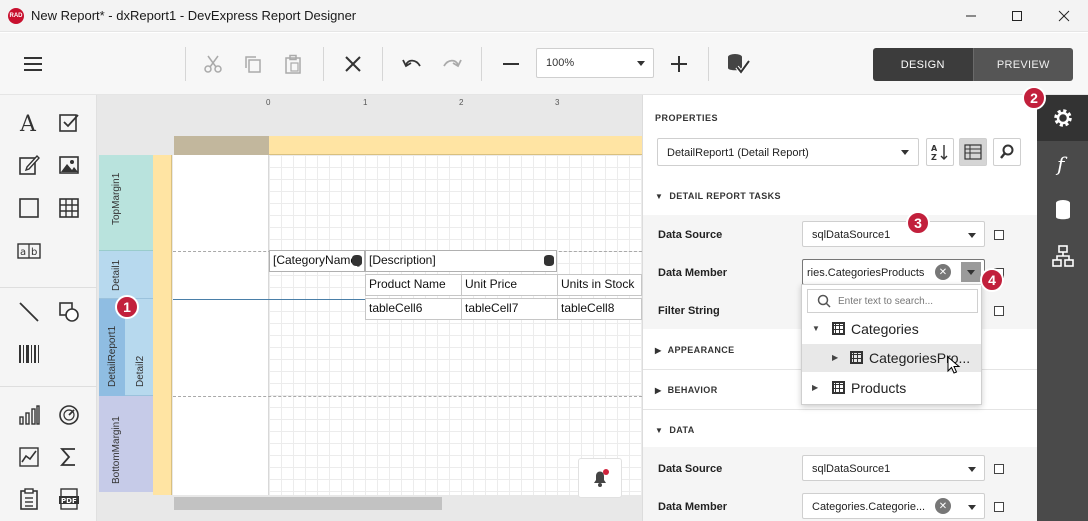 The image size is (1088, 521). What do you see at coordinates (293, 64) in the screenshot?
I see `paste-button` at bounding box center [293, 64].